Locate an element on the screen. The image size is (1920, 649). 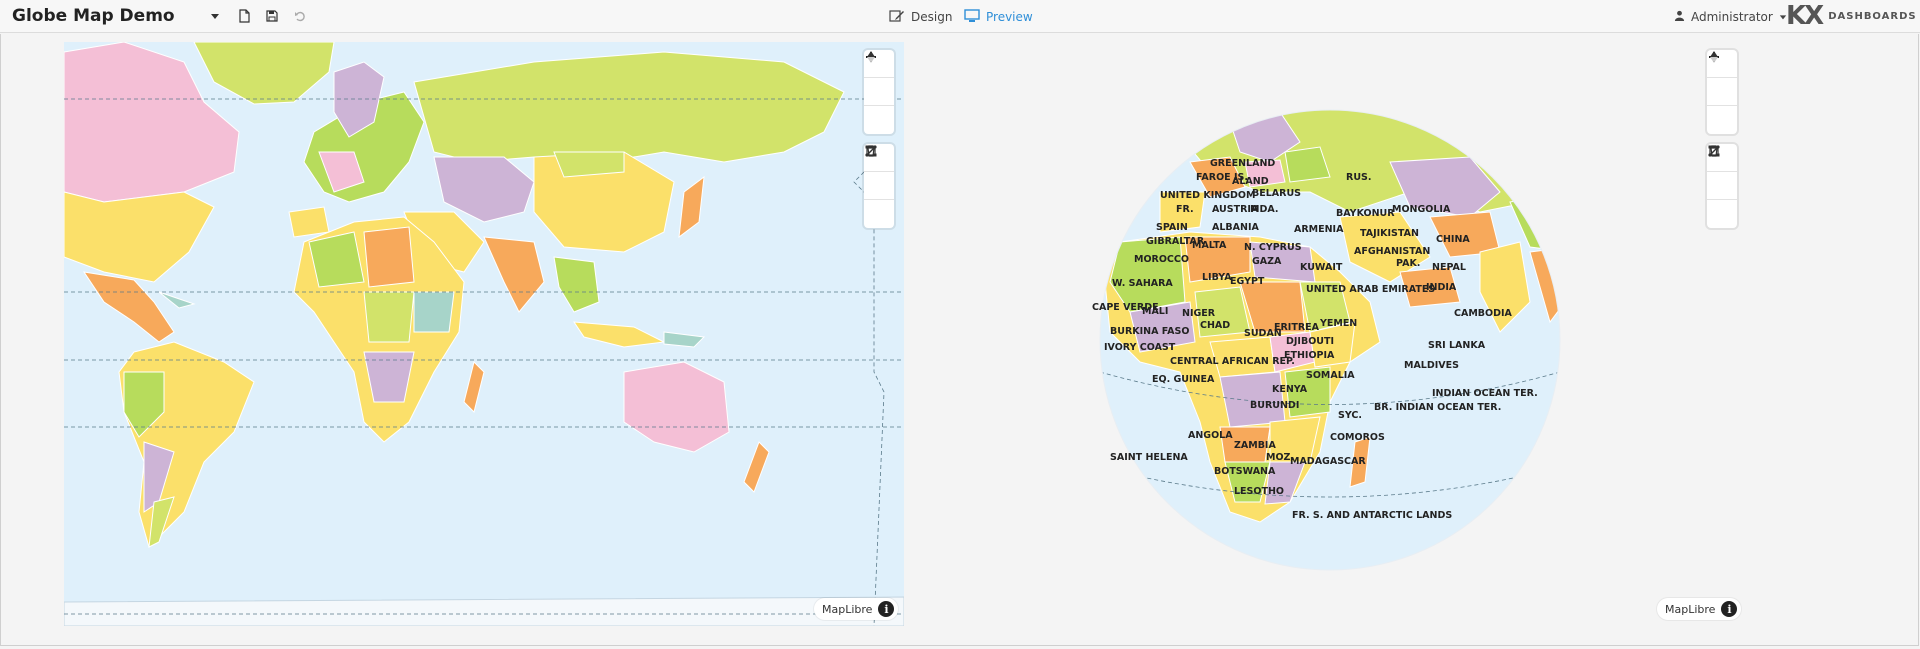
user-icon is located at coordinates (1679, 17).